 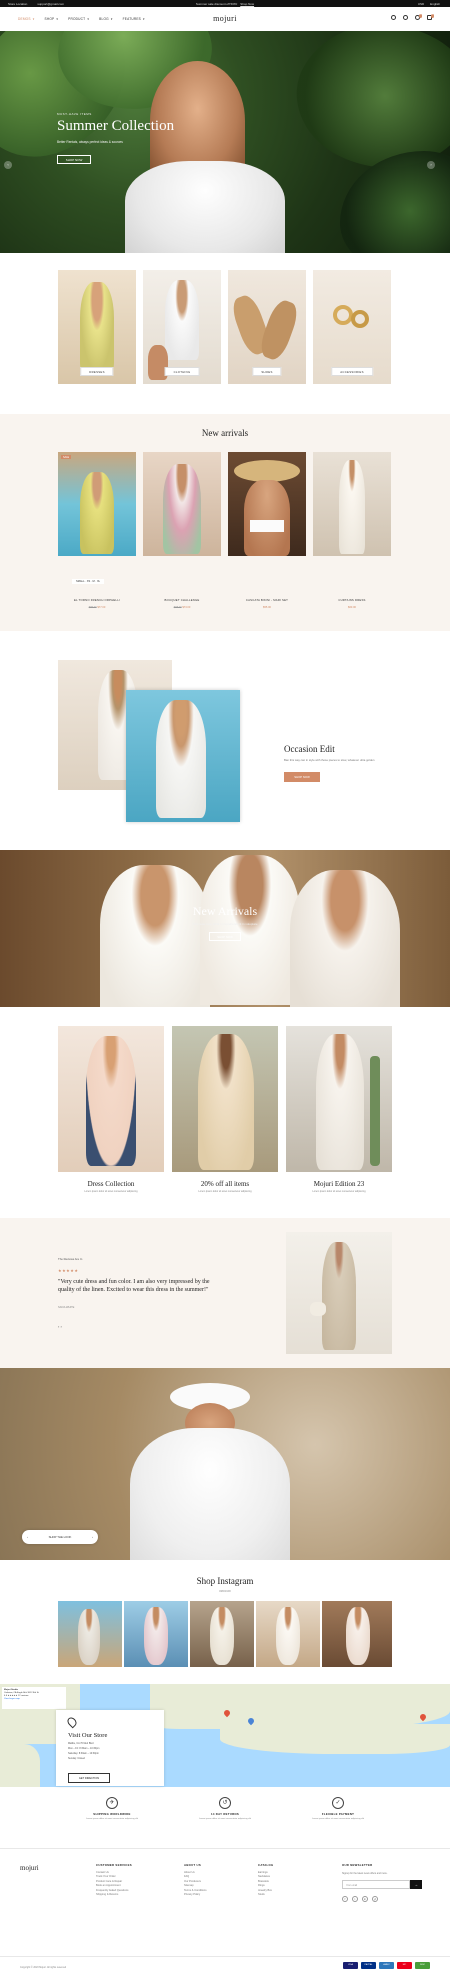 What do you see at coordinates (267, 471) in the screenshot?
I see `hat-image` at bounding box center [267, 471].